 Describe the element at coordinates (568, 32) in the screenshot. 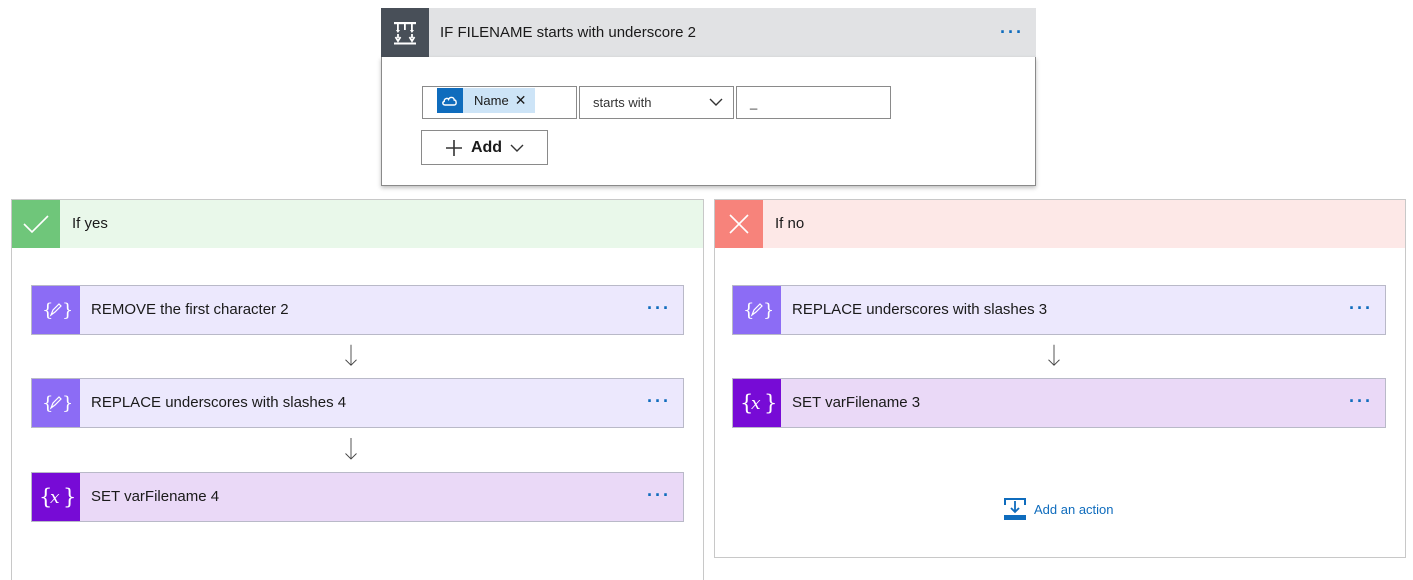

I see `condition-title: IF FILENAME starts with underscore 2` at that location.